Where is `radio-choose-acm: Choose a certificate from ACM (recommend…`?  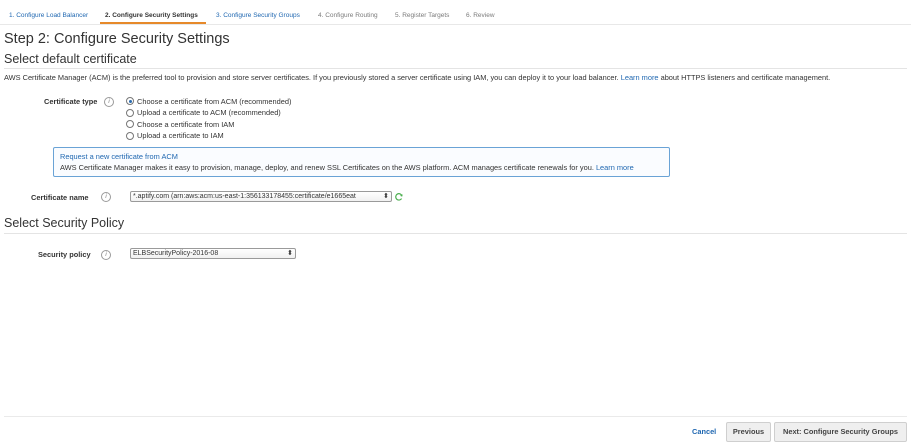
radio-choose-acm: Choose a certificate from ACM (recommend… is located at coordinates (208, 101).